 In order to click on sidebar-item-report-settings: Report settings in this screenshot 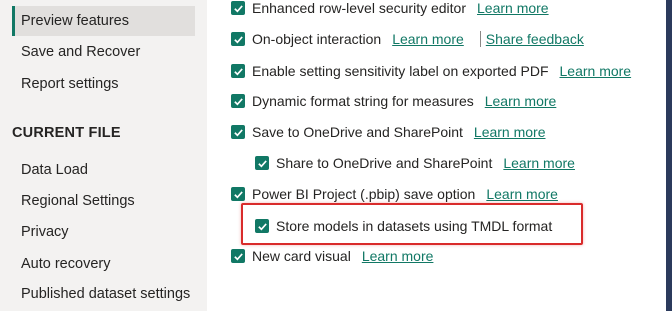, I will do `click(103, 84)`.